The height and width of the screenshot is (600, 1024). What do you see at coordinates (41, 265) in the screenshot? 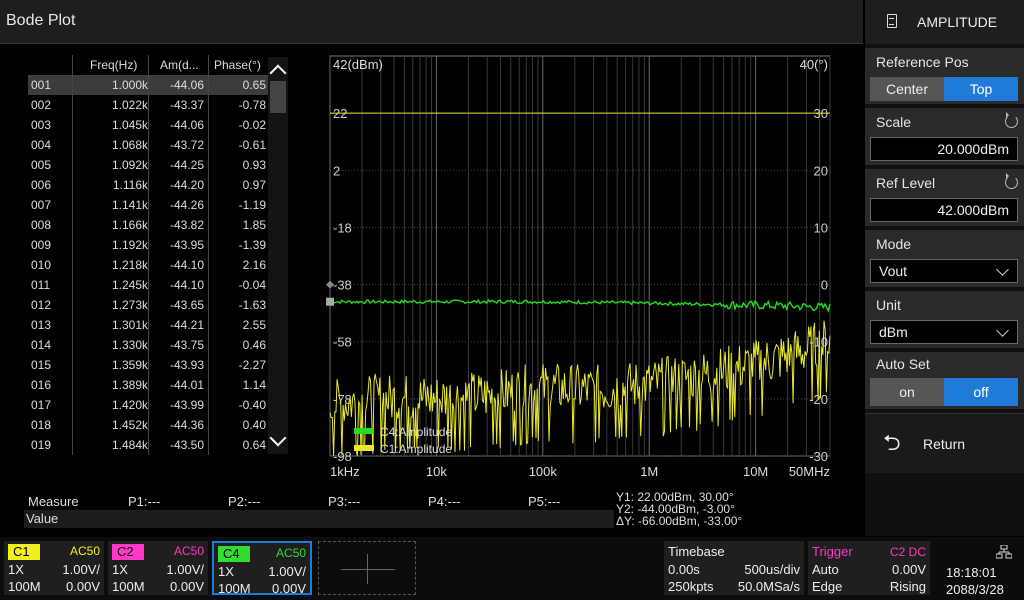
I see `row-index: 010` at bounding box center [41, 265].